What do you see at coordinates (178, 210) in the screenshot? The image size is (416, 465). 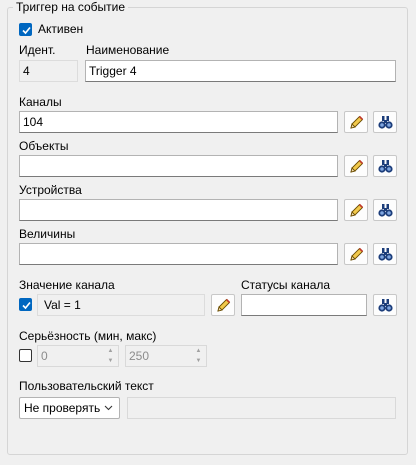 I see `devices-field` at bounding box center [178, 210].